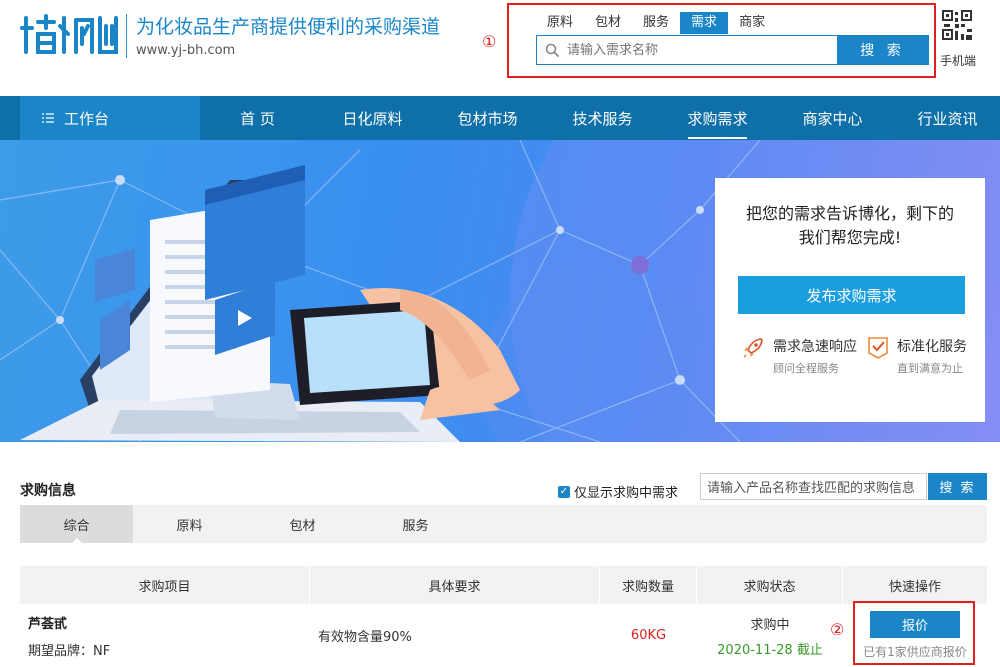 The height and width of the screenshot is (667, 1000). What do you see at coordinates (48, 118) in the screenshot?
I see `list-menu-icon` at bounding box center [48, 118].